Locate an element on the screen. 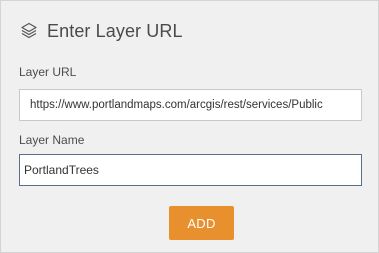  panel-title: Enter Layer URL is located at coordinates (115, 30).